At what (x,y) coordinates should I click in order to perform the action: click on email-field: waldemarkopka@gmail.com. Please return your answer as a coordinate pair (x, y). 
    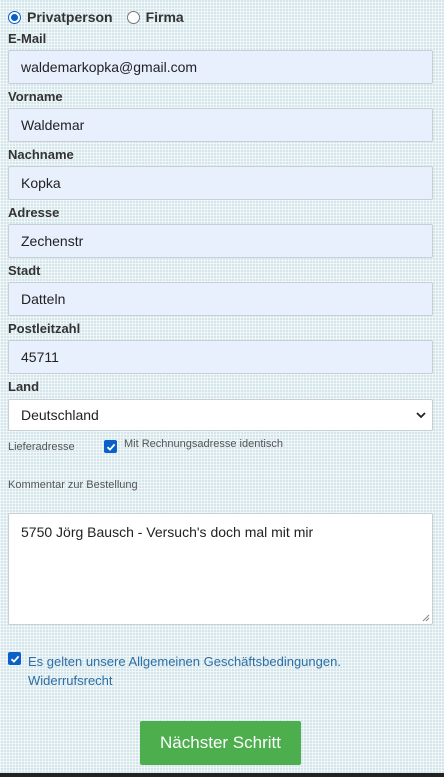
    Looking at the image, I should click on (220, 67).